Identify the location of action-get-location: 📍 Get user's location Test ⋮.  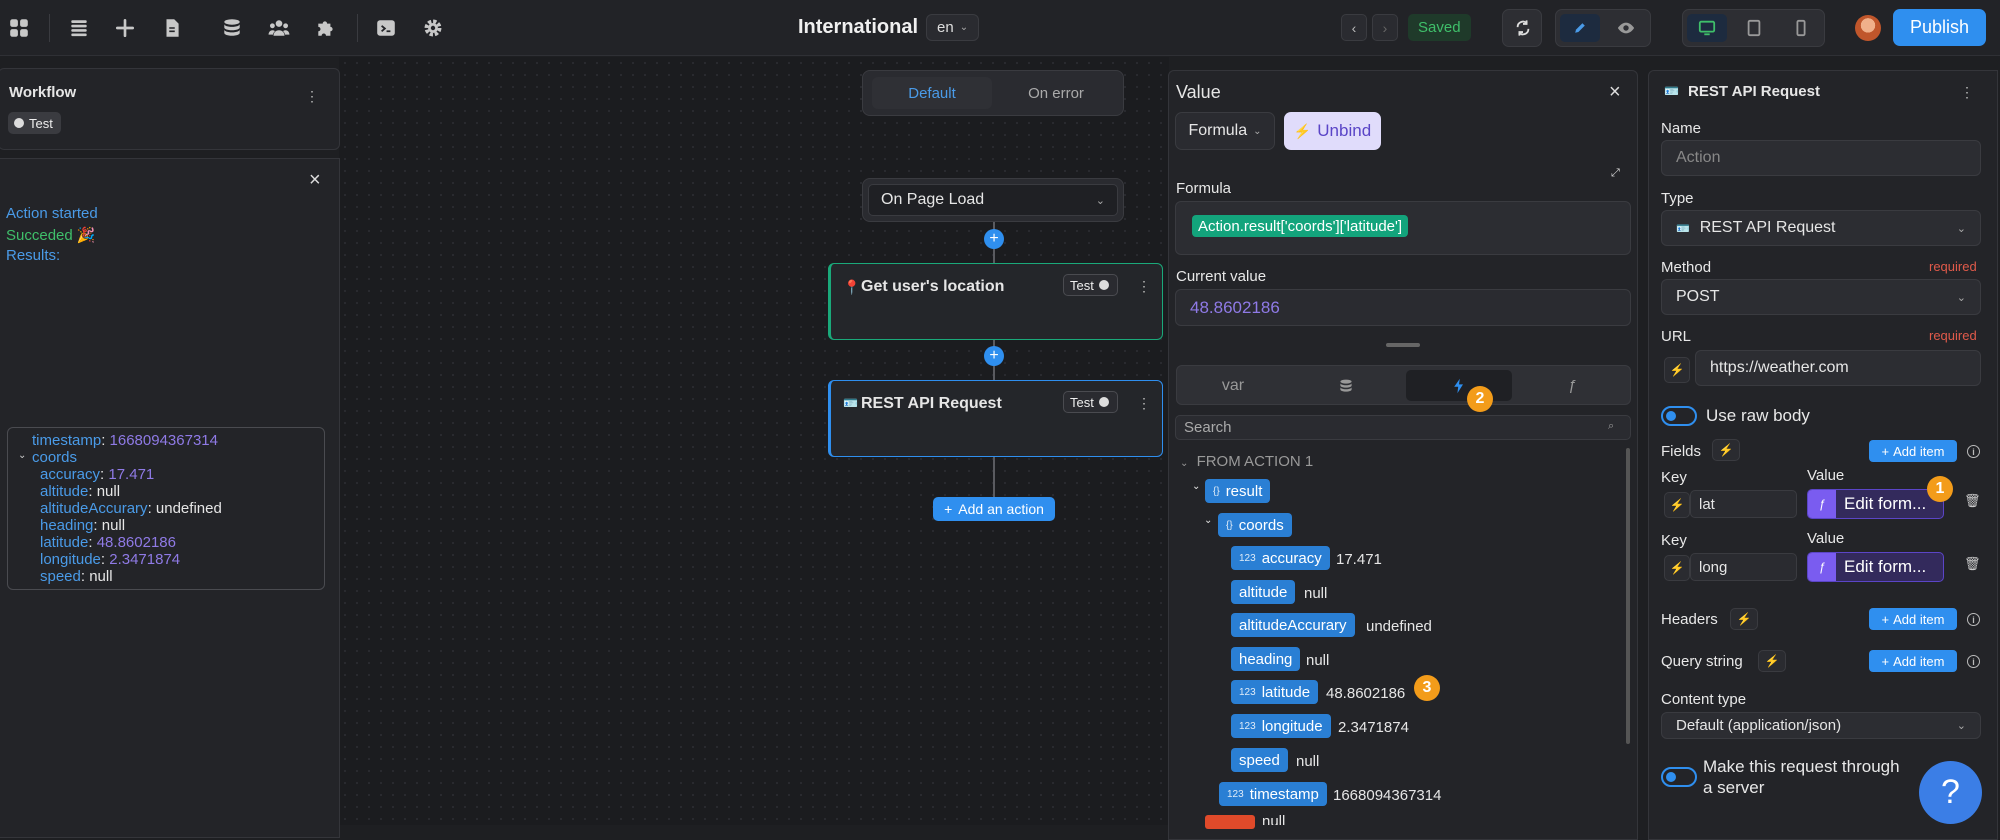
(995, 301).